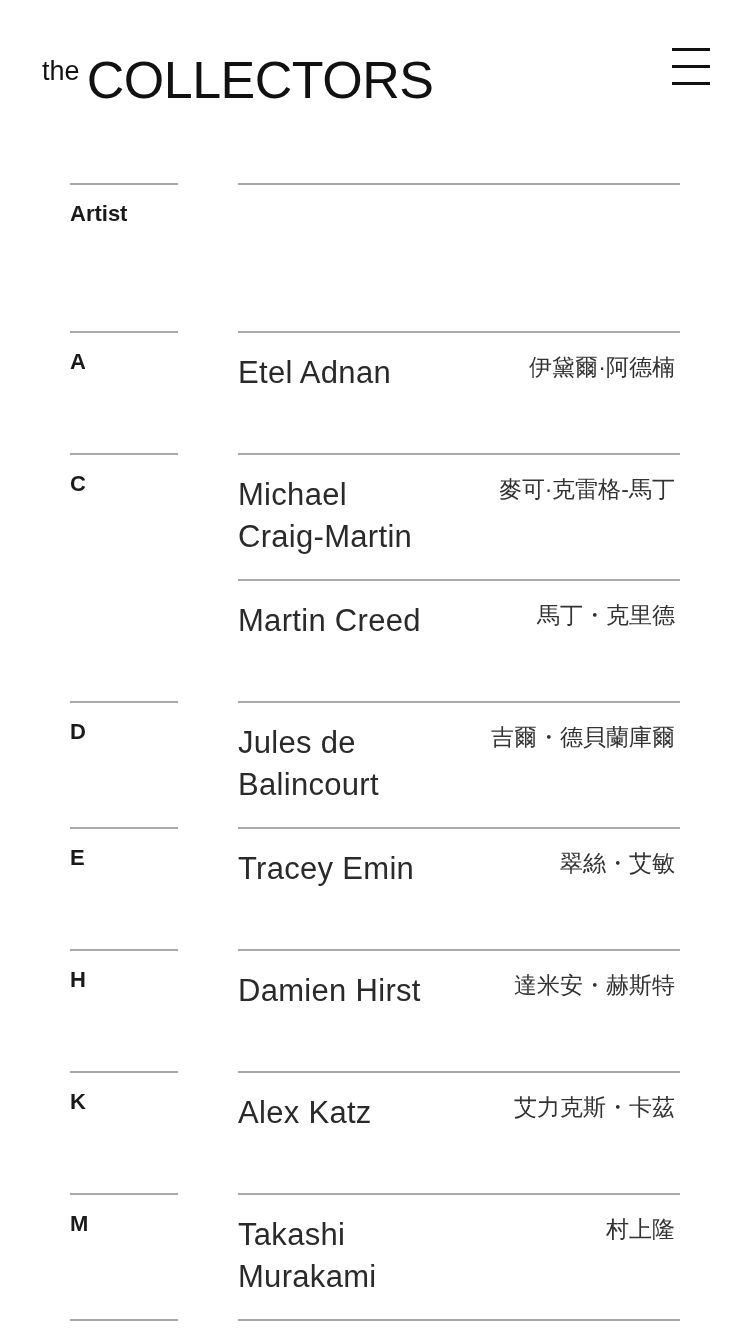 Image resolution: width=750 pixels, height=1334 pixels. I want to click on artist-name-link: Etel Adnan, so click(314, 373).